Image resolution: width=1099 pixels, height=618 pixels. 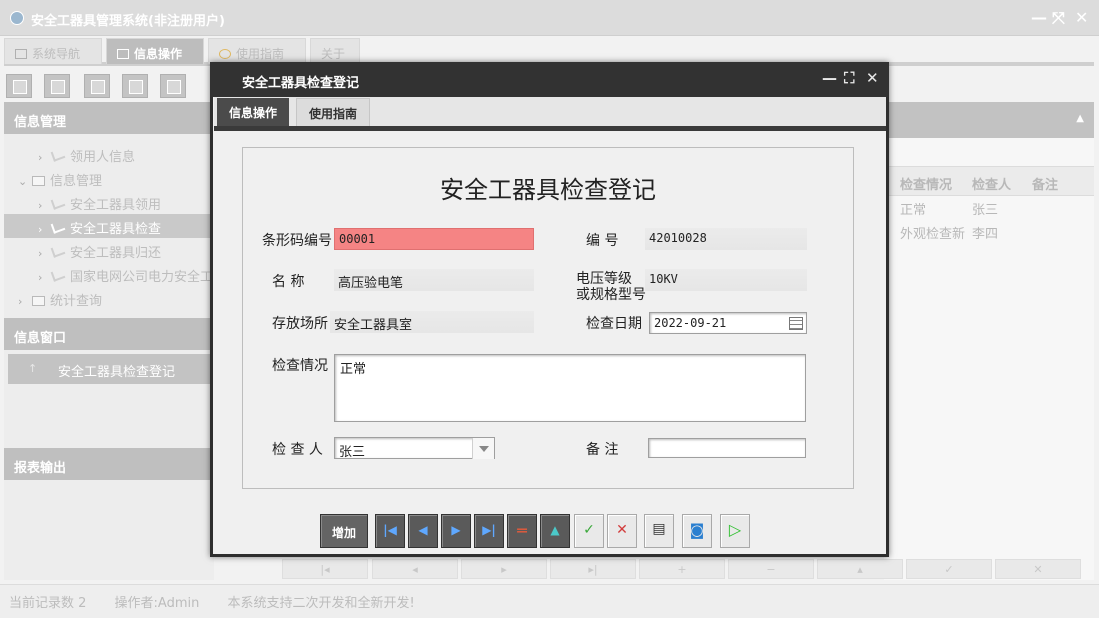 What do you see at coordinates (17, 18) in the screenshot?
I see `app-logo-icon` at bounding box center [17, 18].